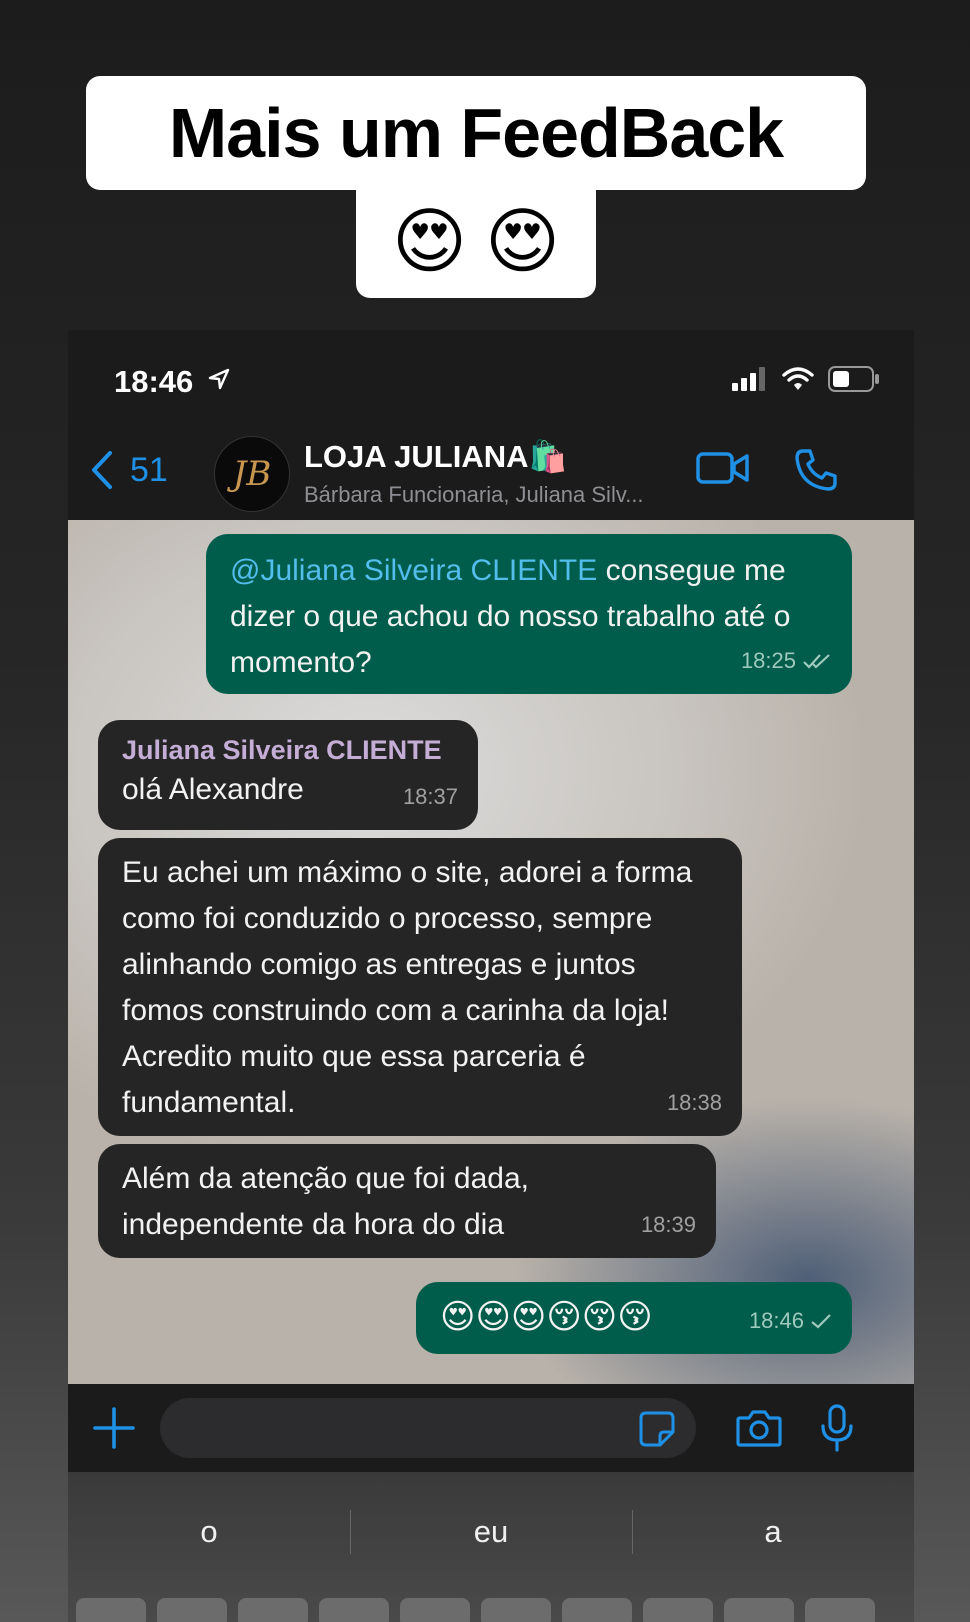 This screenshot has height=1622, width=970. I want to click on story-caption: Mais um FeedBack, so click(476, 133).